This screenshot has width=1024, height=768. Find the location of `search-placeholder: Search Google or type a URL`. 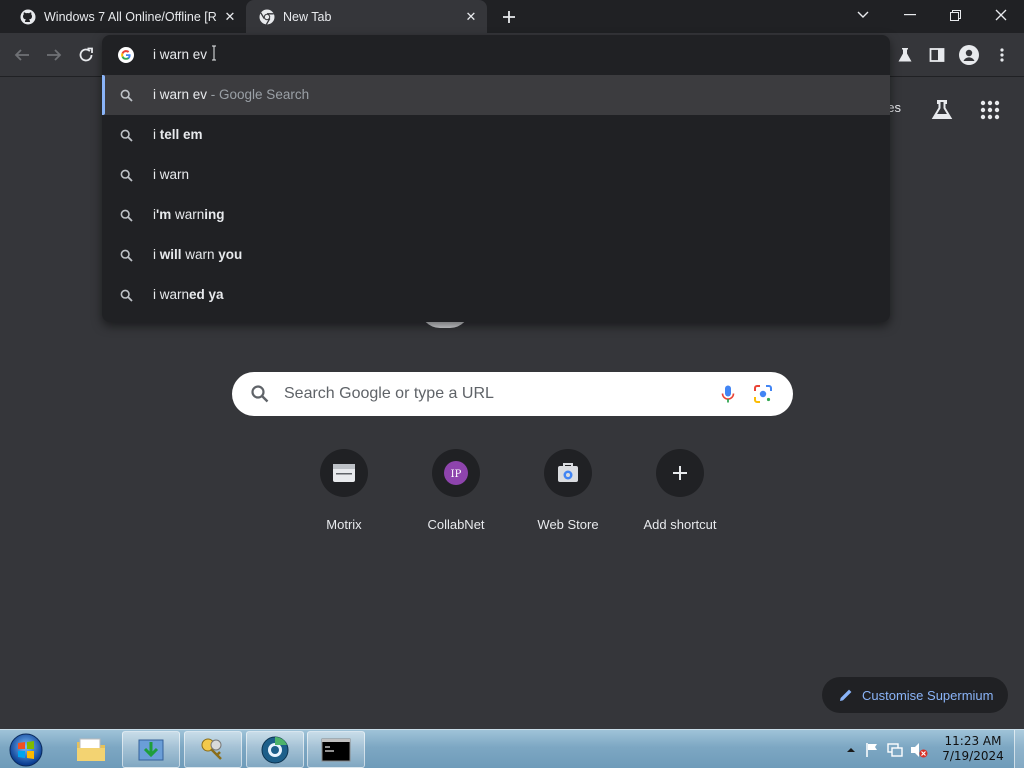

search-placeholder: Search Google or type a URL is located at coordinates (389, 393).